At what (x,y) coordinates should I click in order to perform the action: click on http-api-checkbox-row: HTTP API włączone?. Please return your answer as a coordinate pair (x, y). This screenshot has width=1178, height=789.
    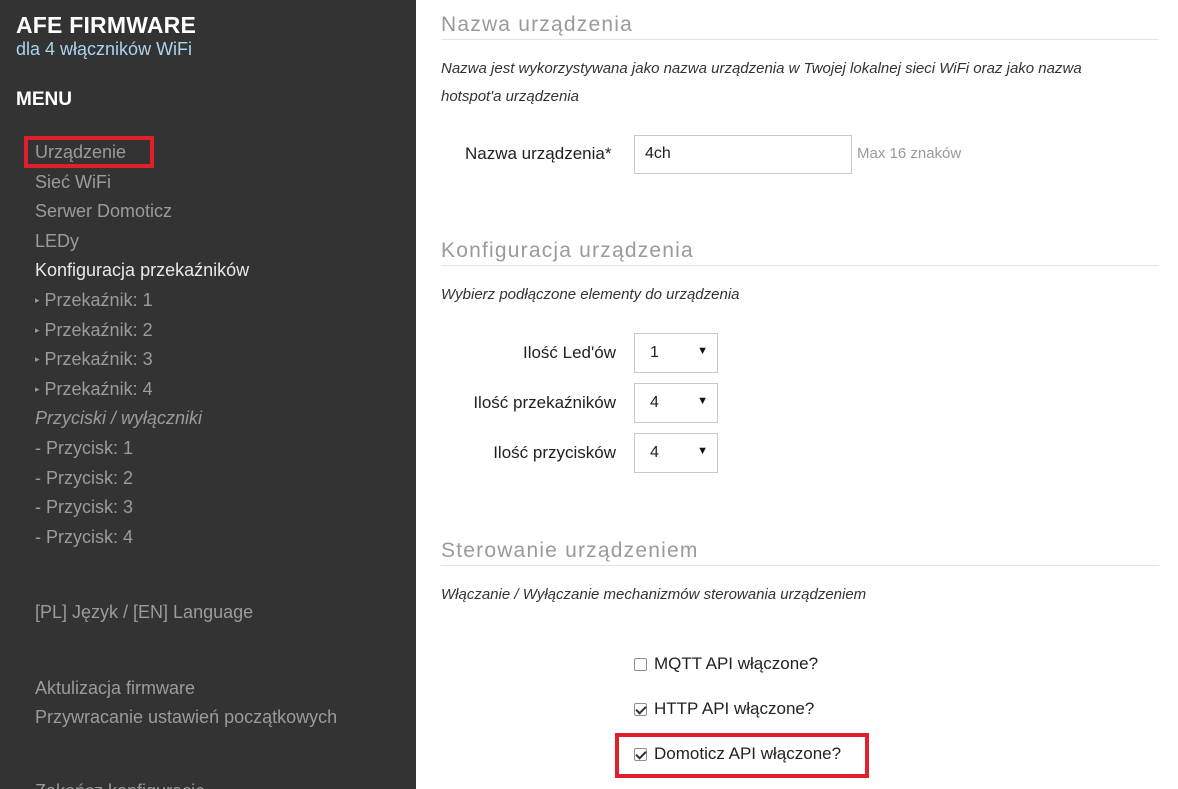
    Looking at the image, I should click on (724, 709).